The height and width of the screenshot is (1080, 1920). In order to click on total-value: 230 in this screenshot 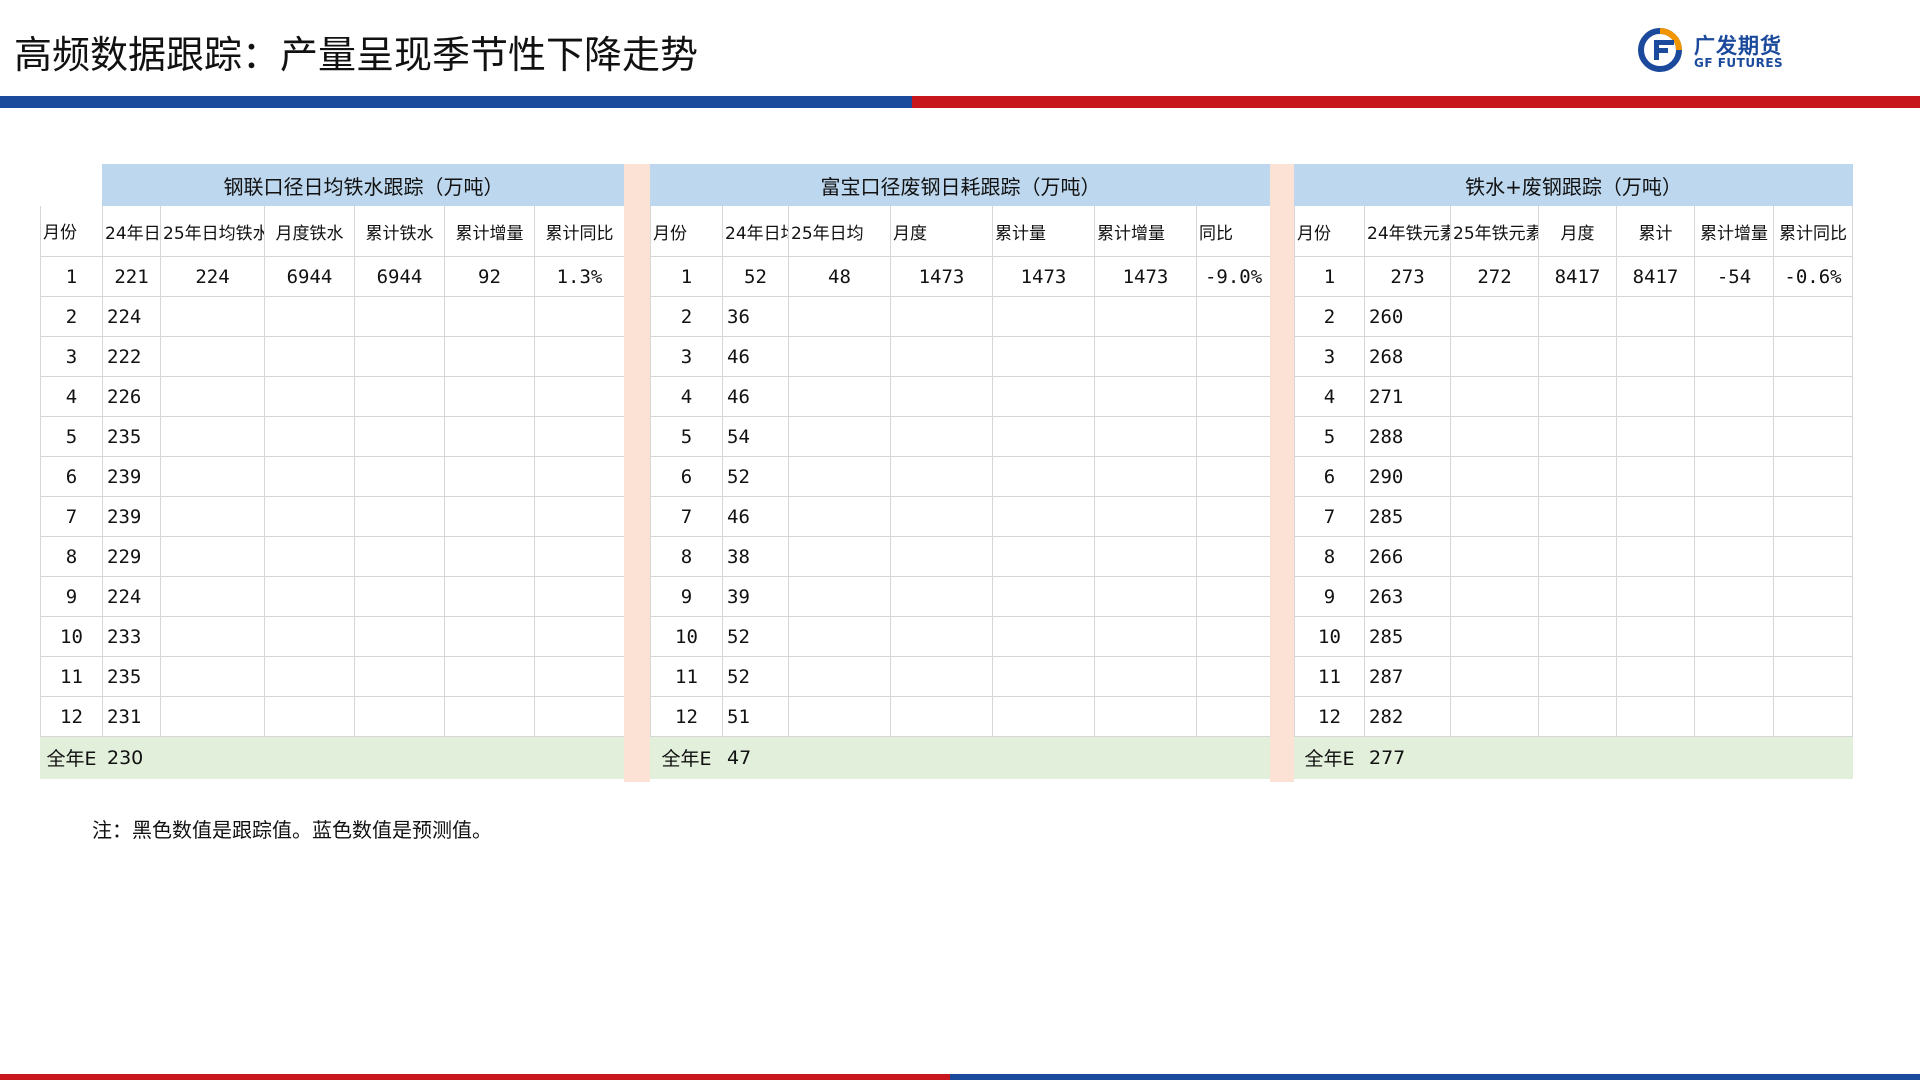, I will do `click(131, 757)`.